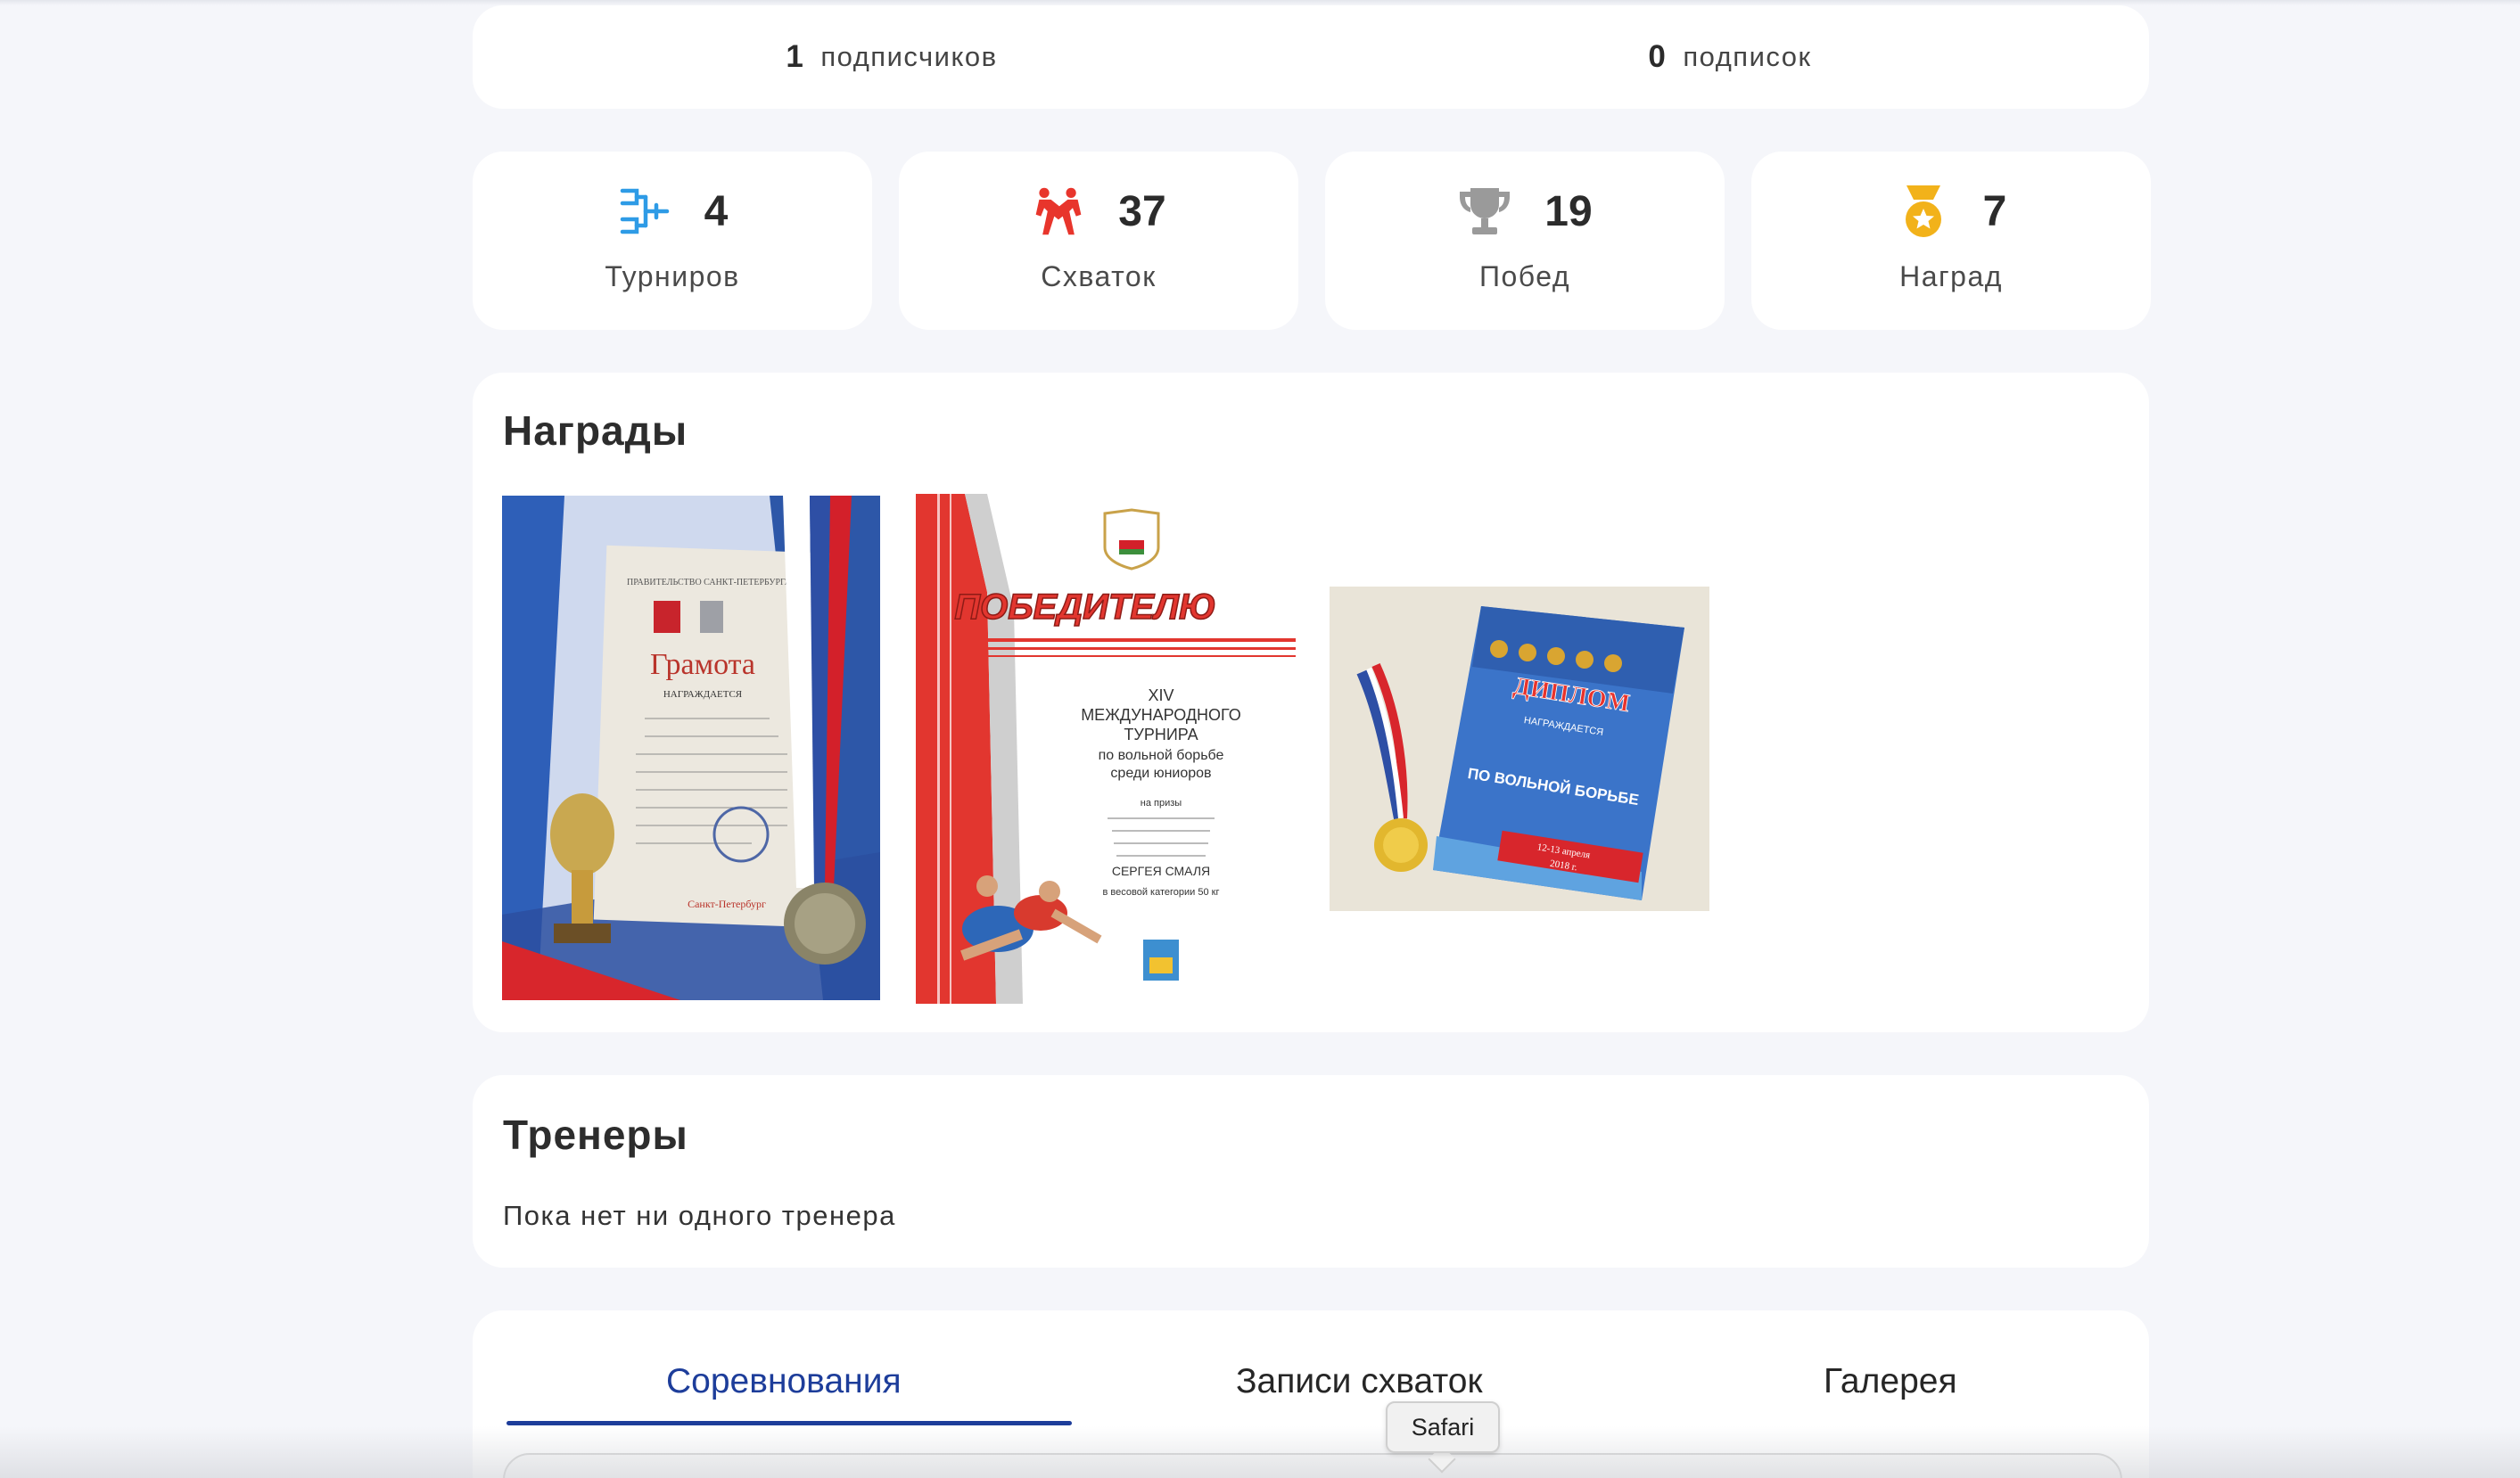 Image resolution: width=2520 pixels, height=1478 pixels. What do you see at coordinates (1260, 1452) in the screenshot?
I see `bottom-shadow` at bounding box center [1260, 1452].